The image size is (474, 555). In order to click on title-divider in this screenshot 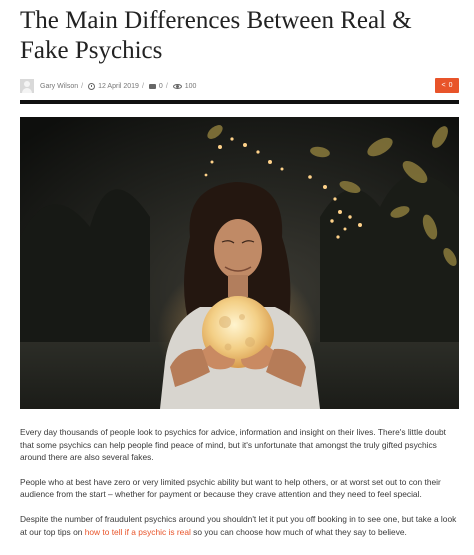, I will do `click(239, 102)`.